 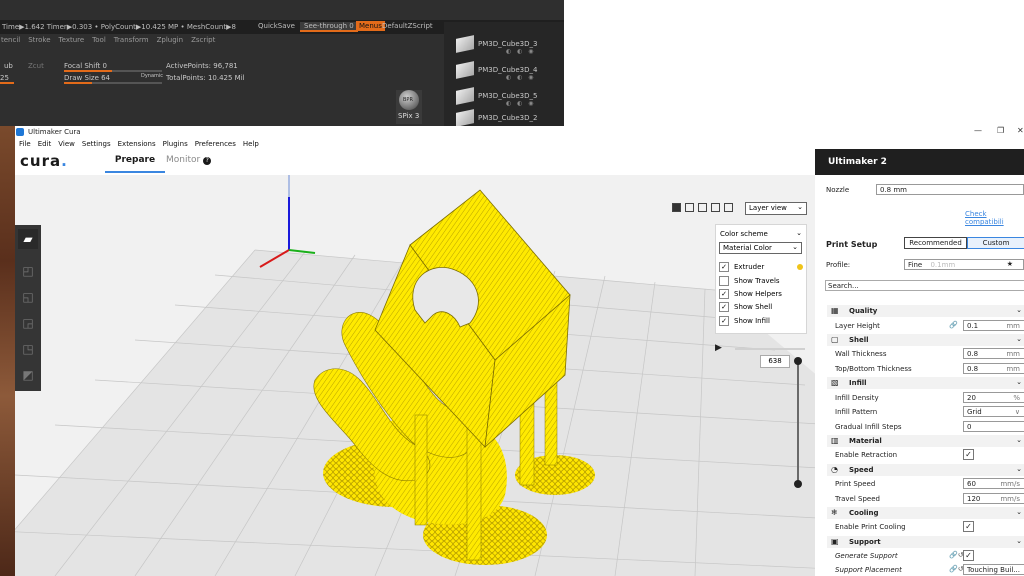 What do you see at coordinates (953, 325) in the screenshot?
I see `link-icon: 🔗` at bounding box center [953, 325].